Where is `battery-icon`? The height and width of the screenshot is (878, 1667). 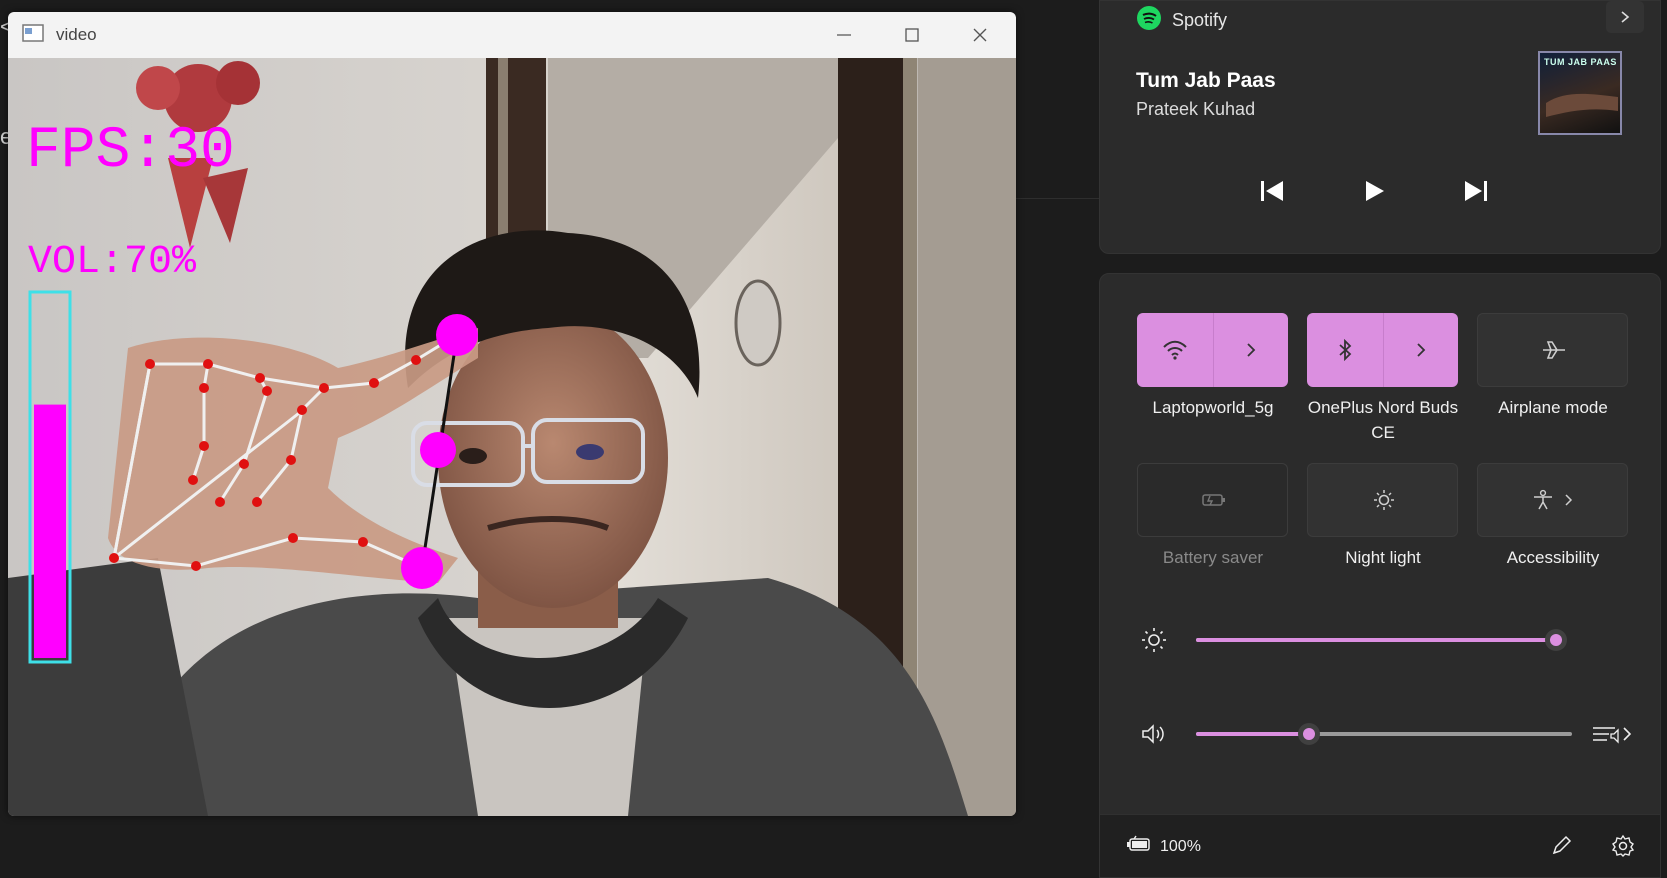 battery-icon is located at coordinates (1139, 846).